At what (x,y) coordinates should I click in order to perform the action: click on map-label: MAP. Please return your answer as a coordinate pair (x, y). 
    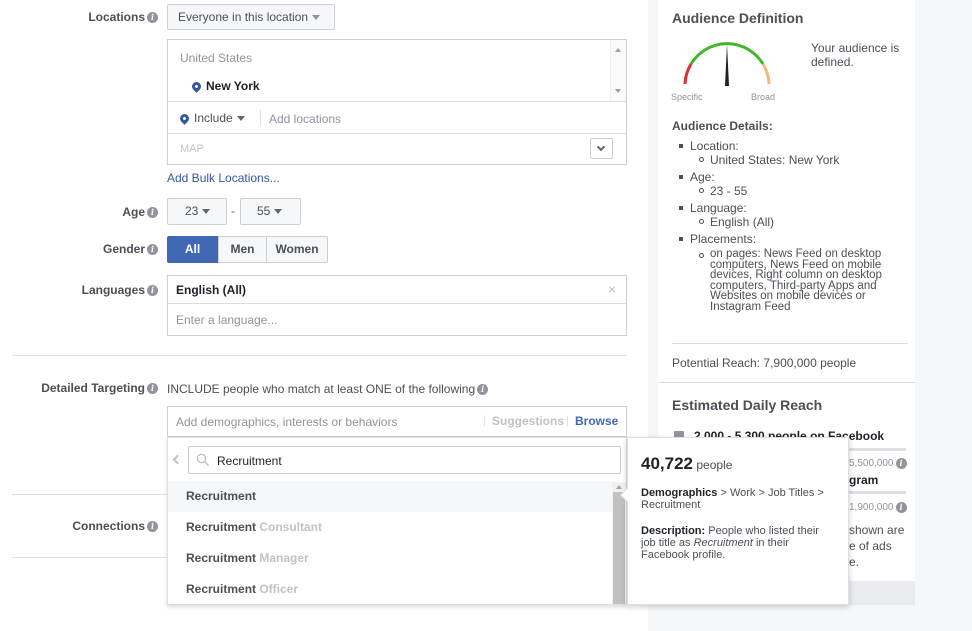
    Looking at the image, I should click on (192, 149).